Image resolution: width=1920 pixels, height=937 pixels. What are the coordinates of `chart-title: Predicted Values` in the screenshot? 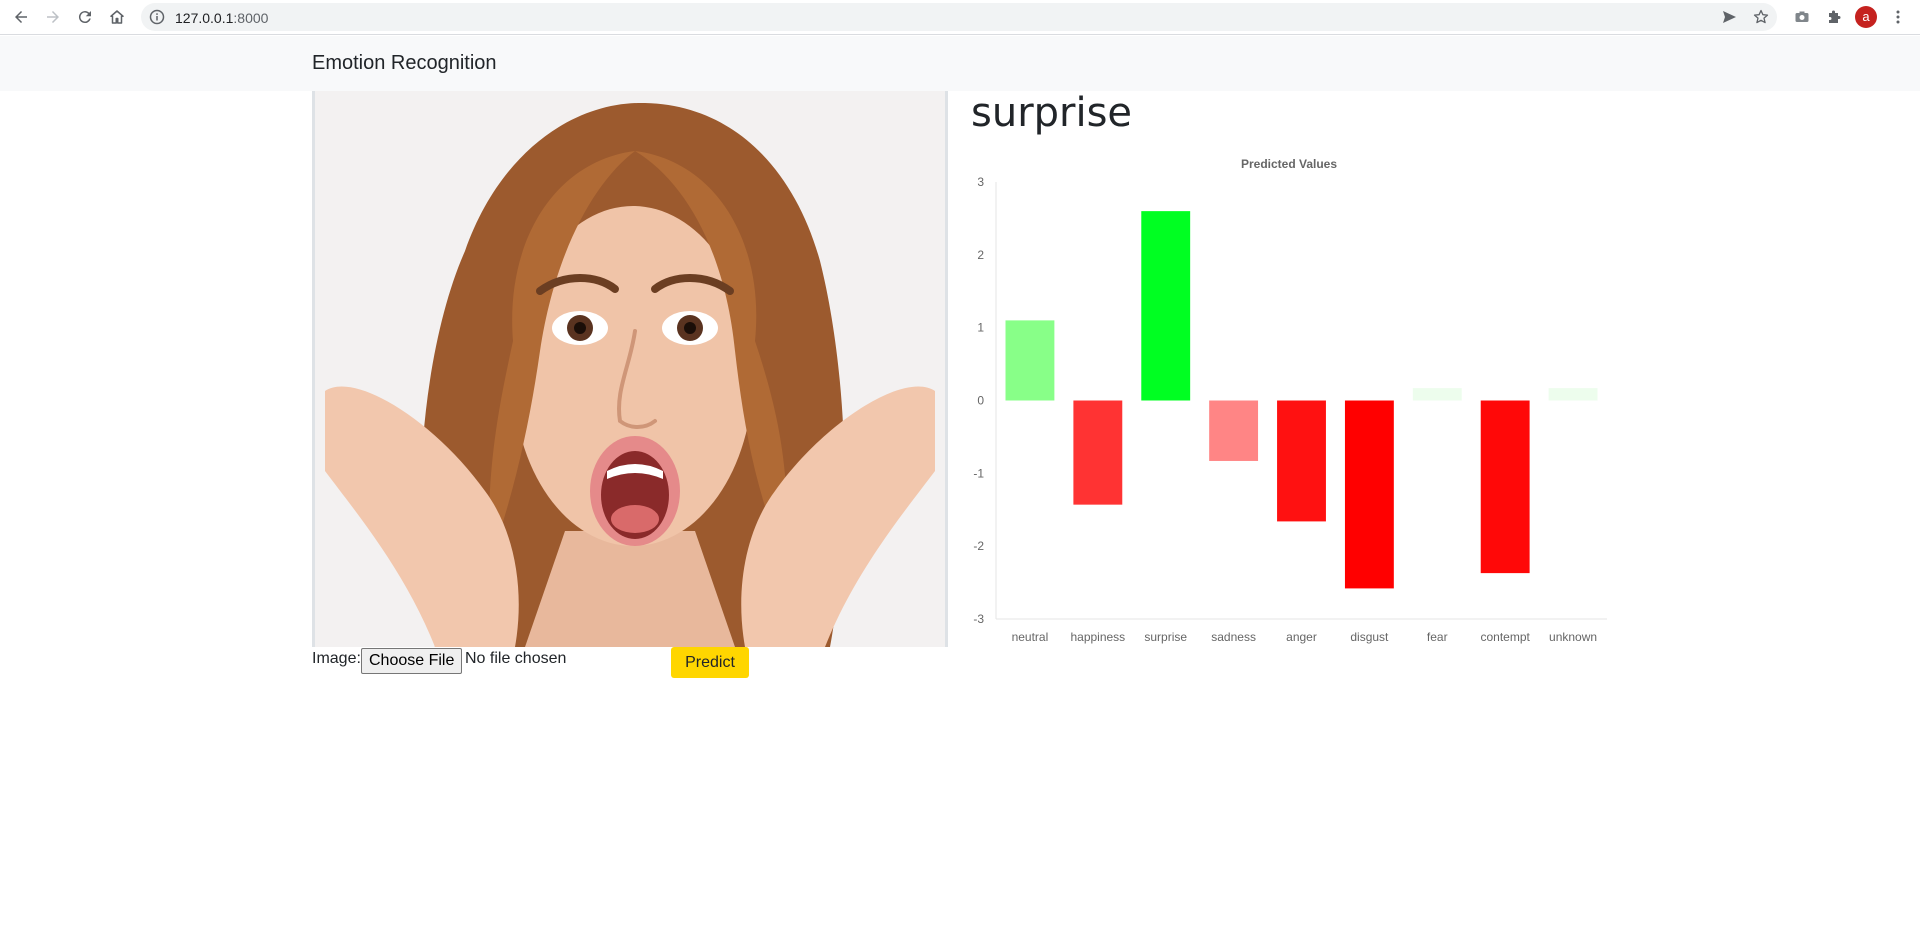 It's located at (1289, 164).